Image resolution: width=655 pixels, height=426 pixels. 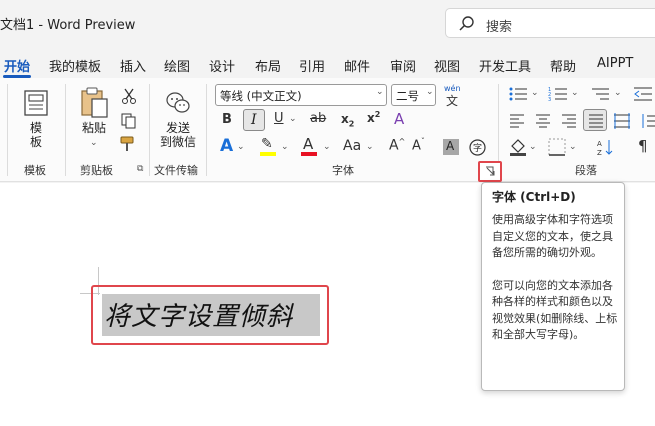 I want to click on group-file-transfer: 文件传输, so click(x=176, y=170).